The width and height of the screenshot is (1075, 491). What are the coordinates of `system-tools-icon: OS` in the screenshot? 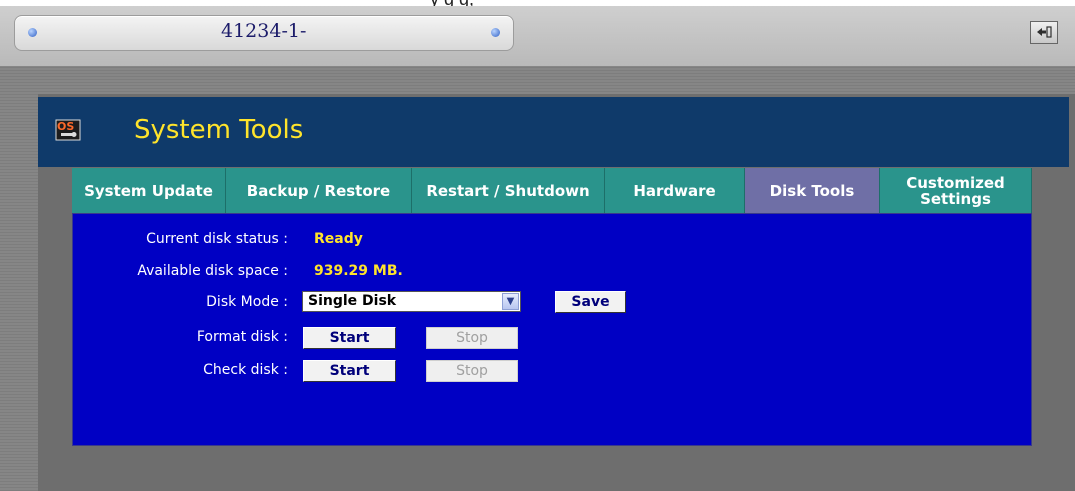 It's located at (68, 130).